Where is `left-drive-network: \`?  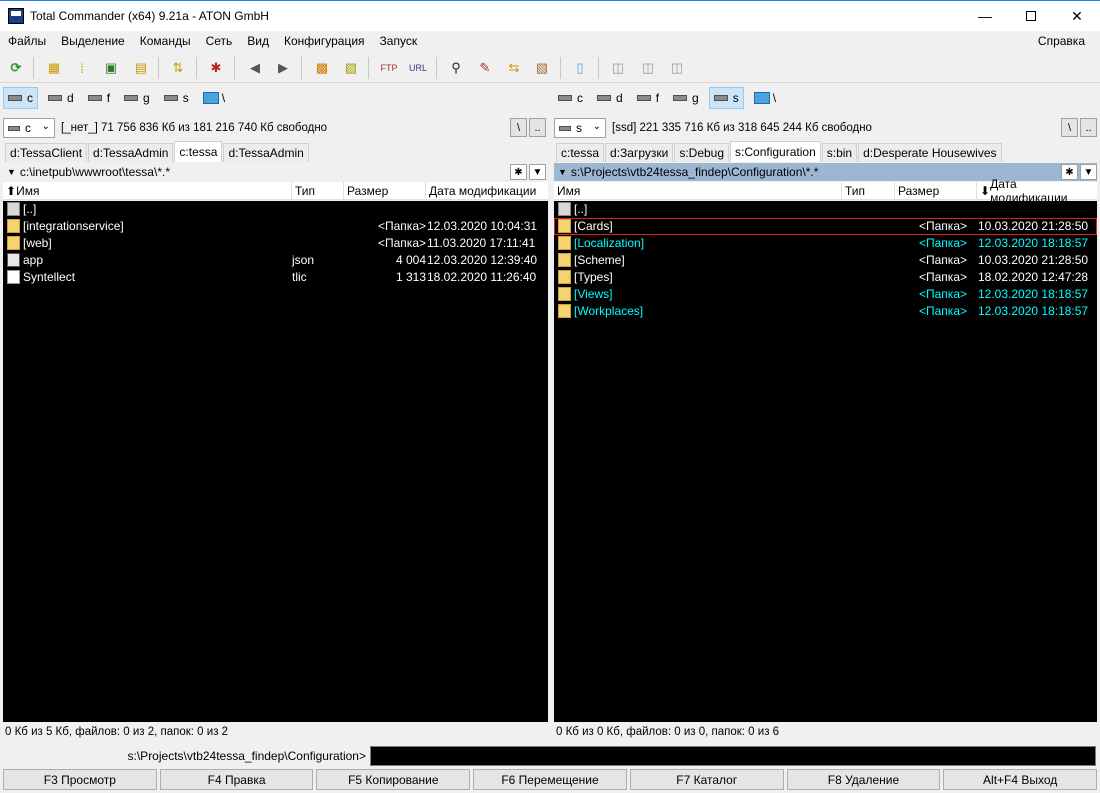
left-drive-network: \ is located at coordinates (214, 98).